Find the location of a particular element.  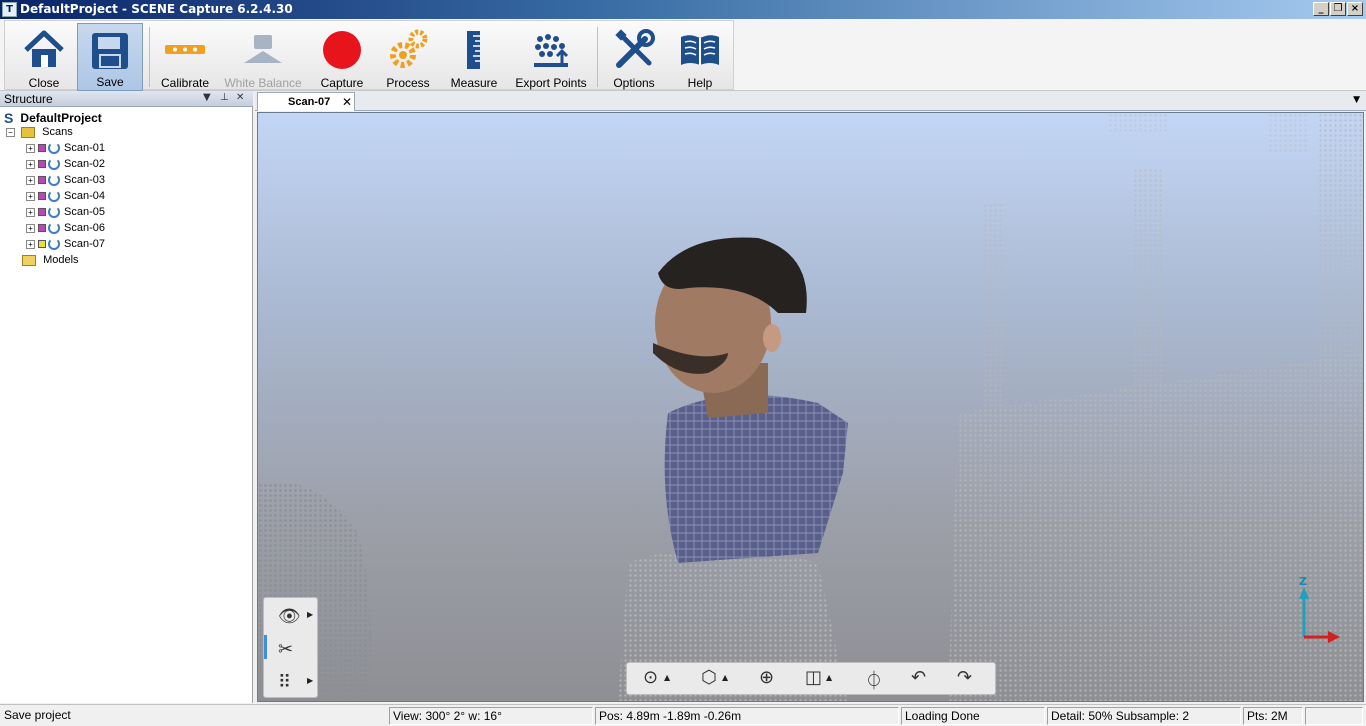

toolbar-separator is located at coordinates (149, 57).